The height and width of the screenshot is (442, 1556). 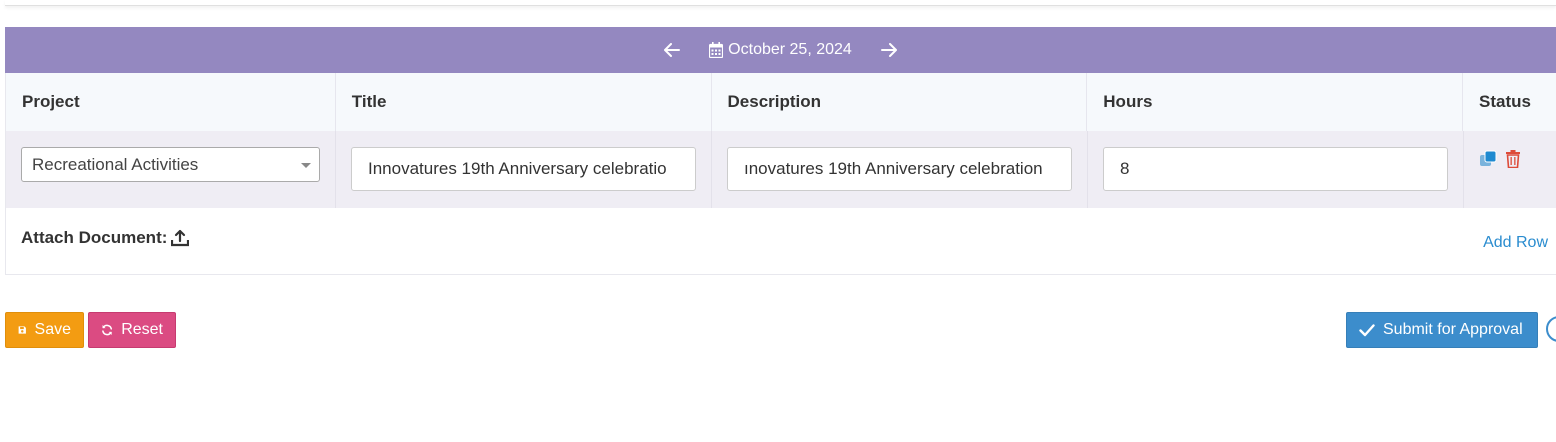 I want to click on attach-document-label: Attach Document:, so click(x=94, y=237).